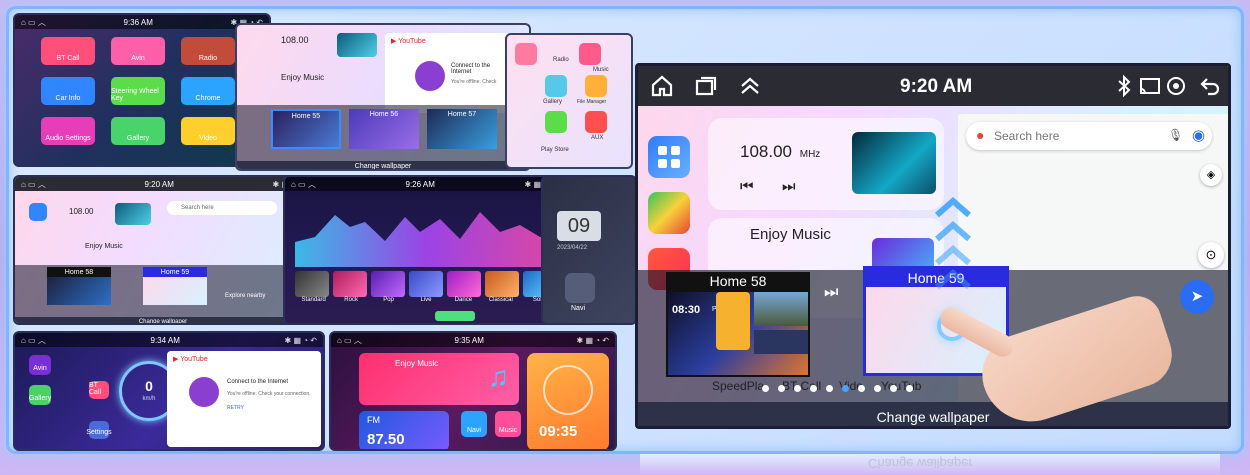  I want to click on previous-icon: ⏮, so click(747, 186).